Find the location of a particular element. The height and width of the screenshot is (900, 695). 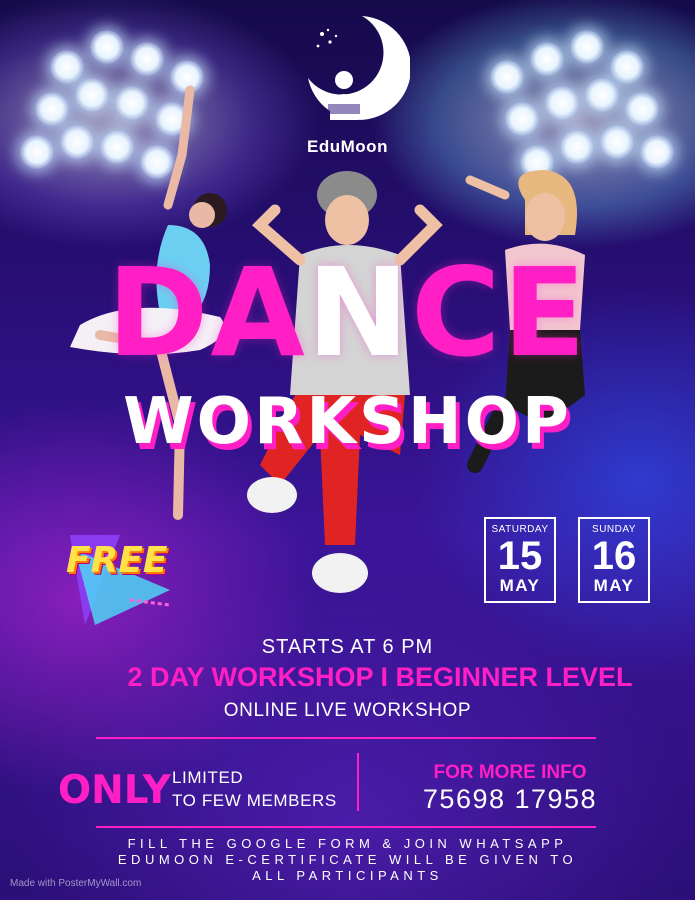

divider-line-top is located at coordinates (346, 738).